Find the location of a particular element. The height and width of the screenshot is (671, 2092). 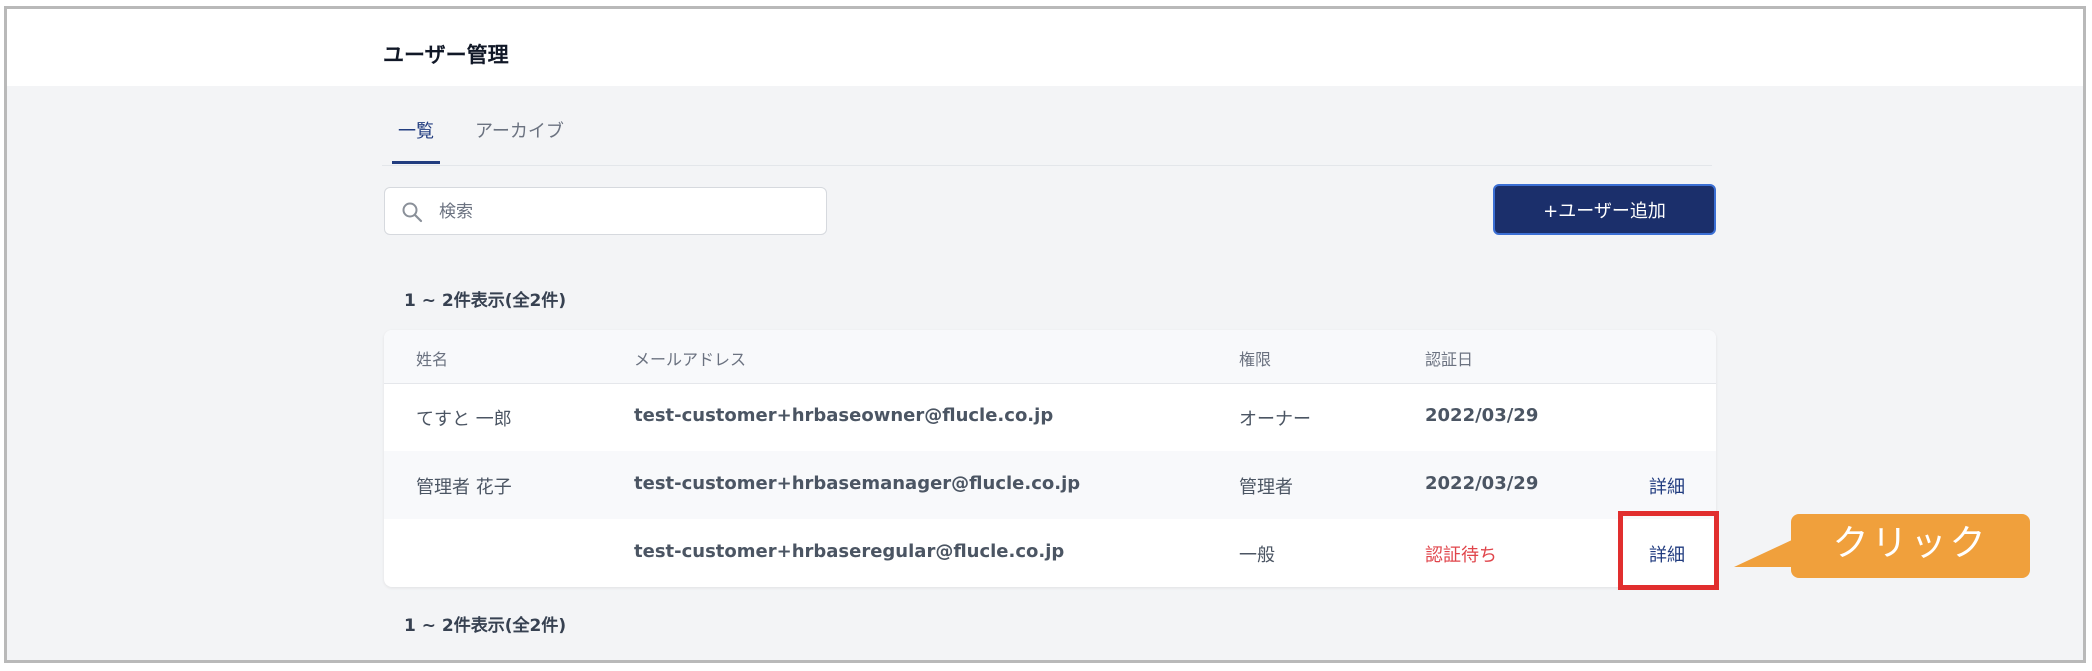

tab-bar: 一覧 アーカイブ is located at coordinates (1047, 137).